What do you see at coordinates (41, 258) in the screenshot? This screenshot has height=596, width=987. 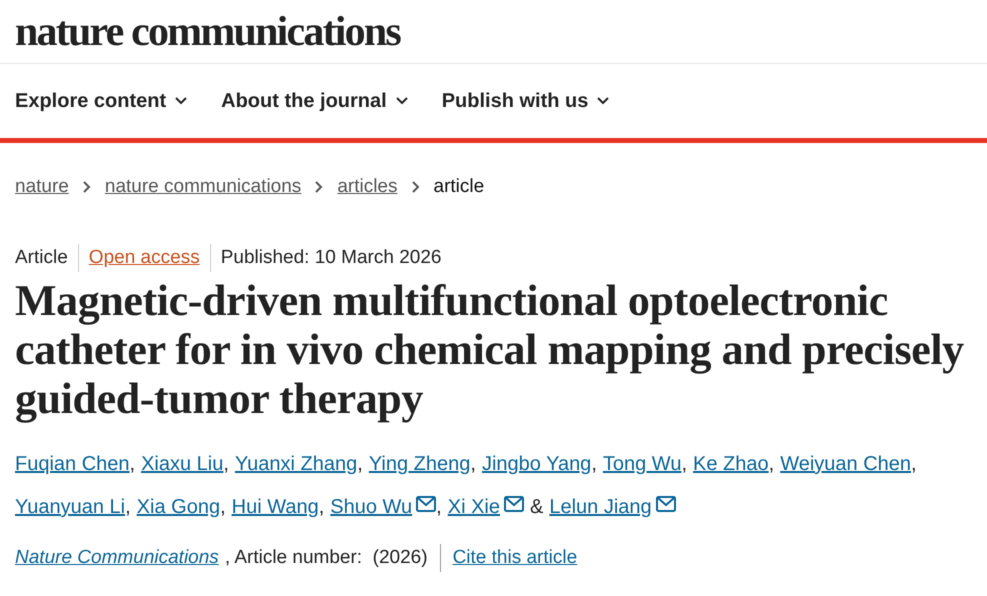 I see `article-type: Article` at bounding box center [41, 258].